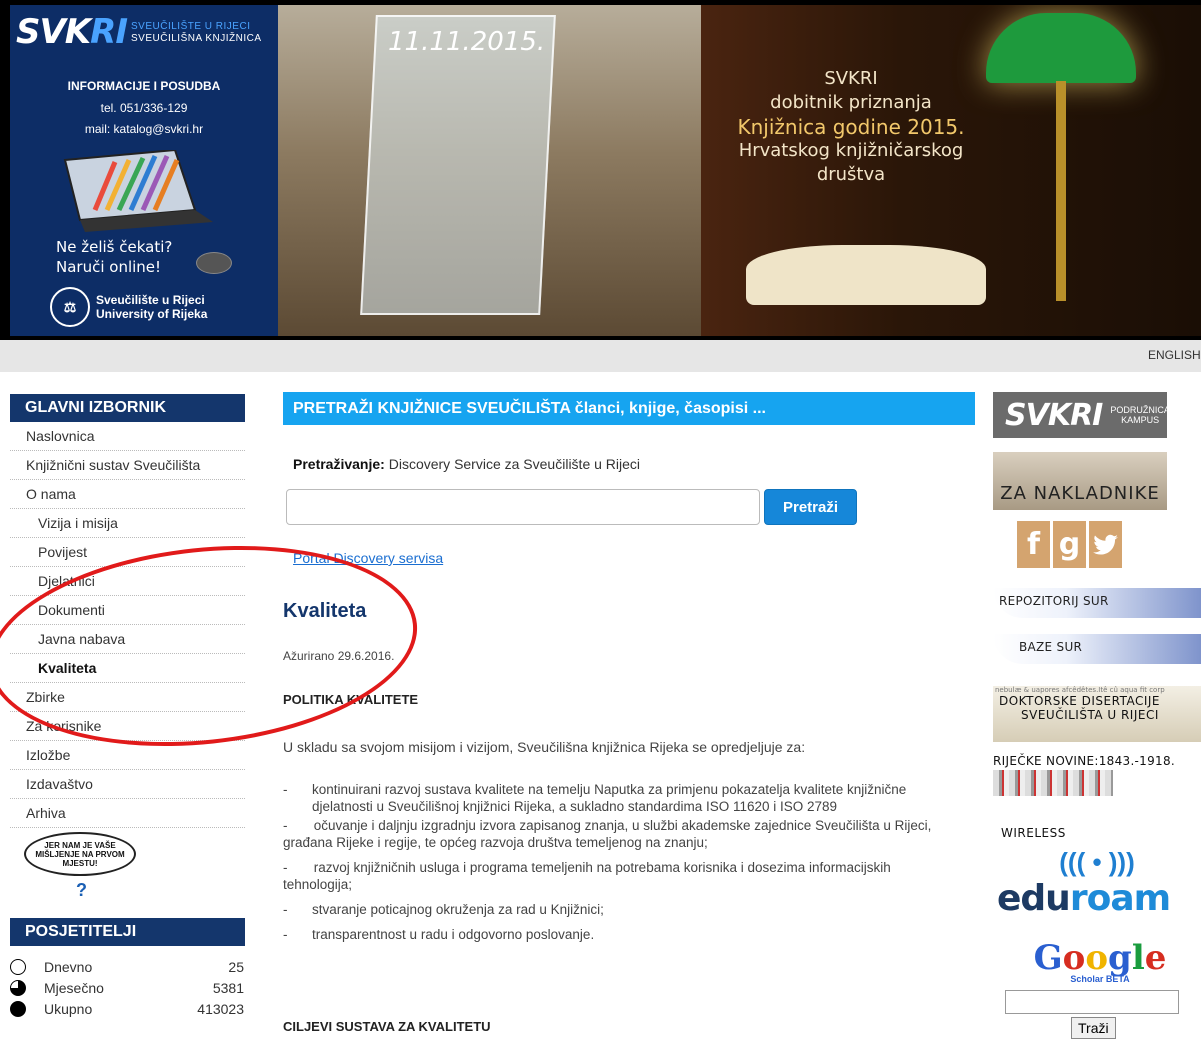 Image resolution: width=1201 pixels, height=1046 pixels. Describe the element at coordinates (114, 257) in the screenshot. I see `order-online-cta: Ne želiš čekati? Naruči online!` at that location.